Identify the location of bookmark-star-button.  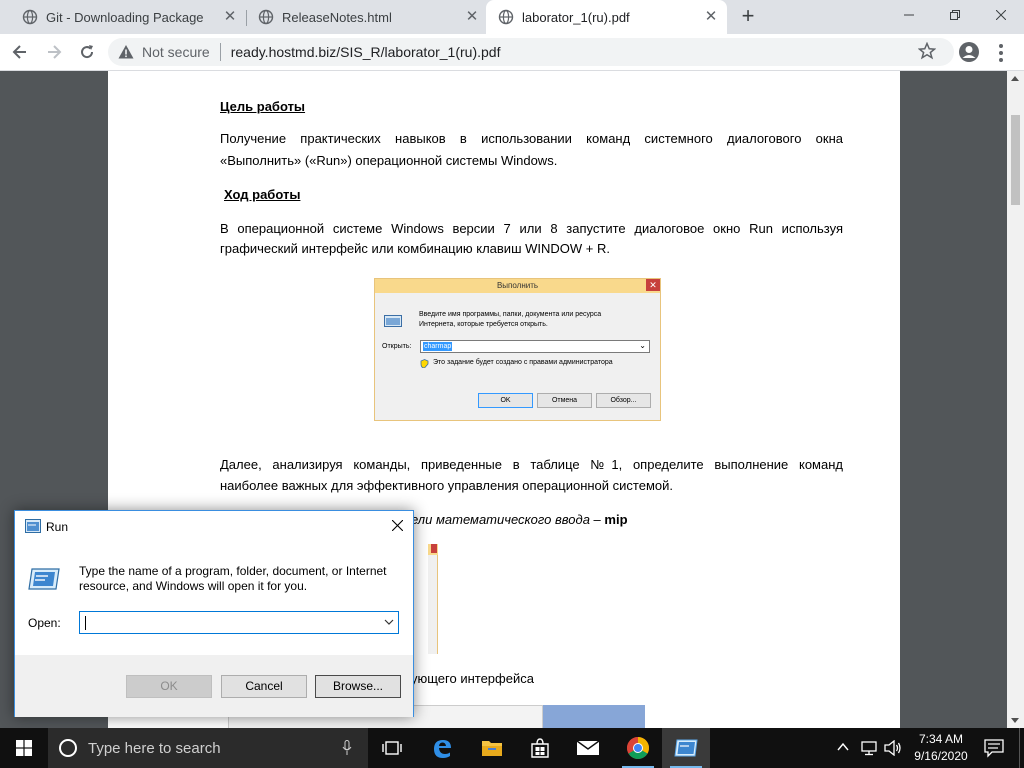
(928, 52).